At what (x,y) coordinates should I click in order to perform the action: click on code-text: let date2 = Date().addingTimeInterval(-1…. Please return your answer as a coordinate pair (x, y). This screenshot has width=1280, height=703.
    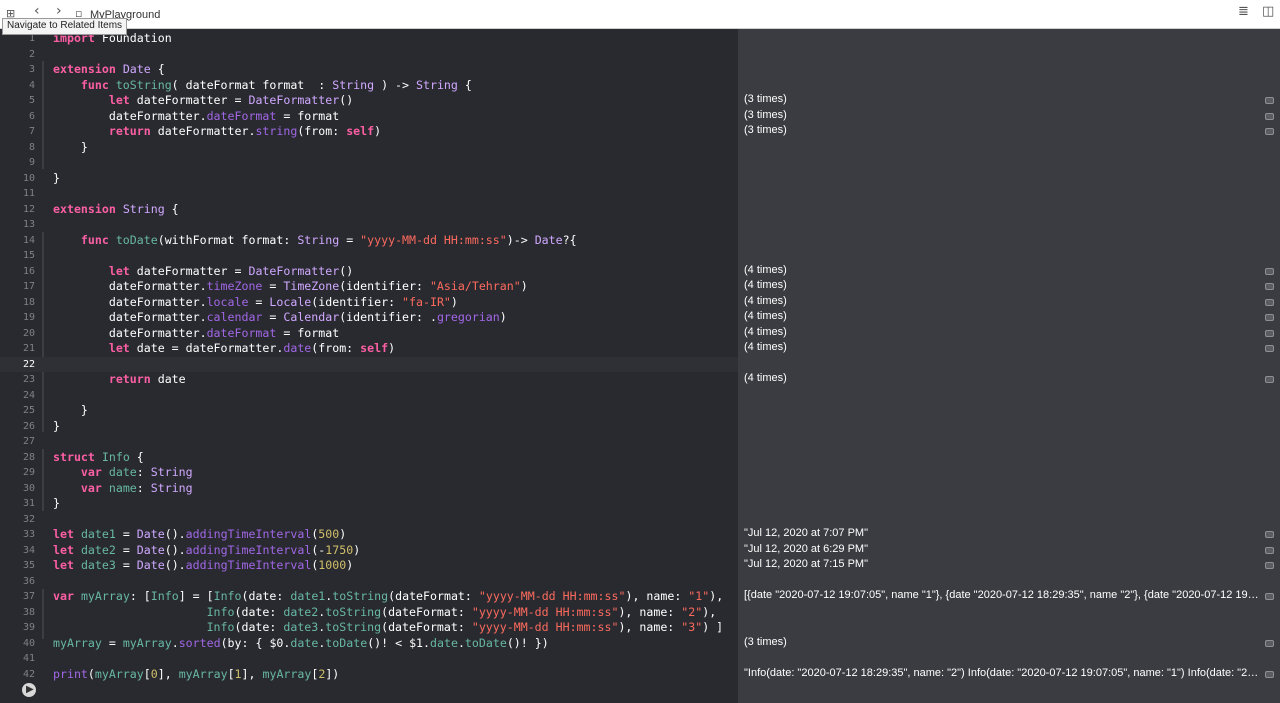
    Looking at the image, I should click on (206, 551).